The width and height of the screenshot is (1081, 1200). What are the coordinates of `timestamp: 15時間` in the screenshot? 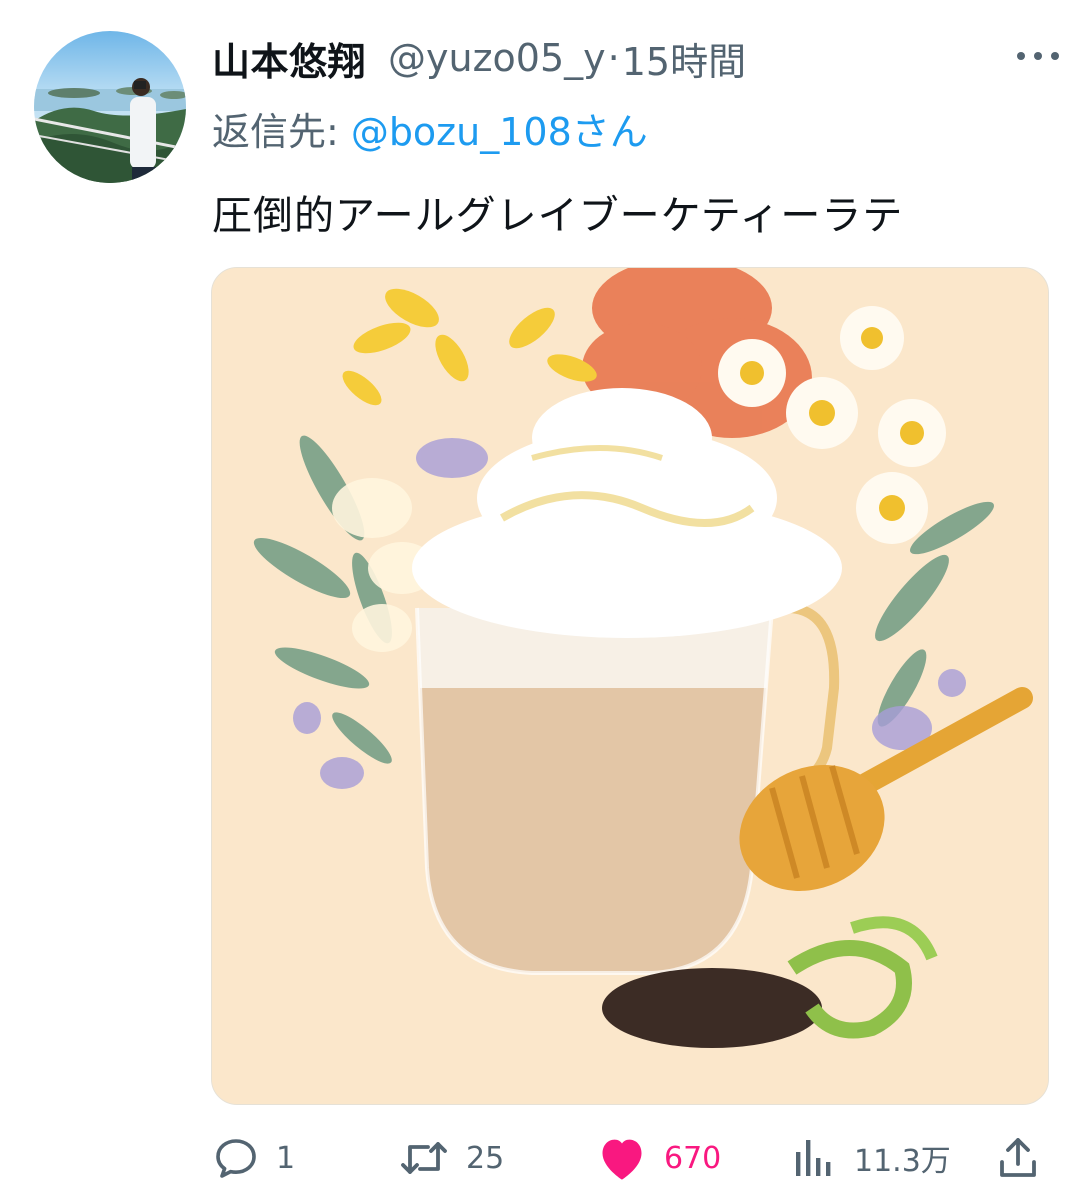 It's located at (684, 58).